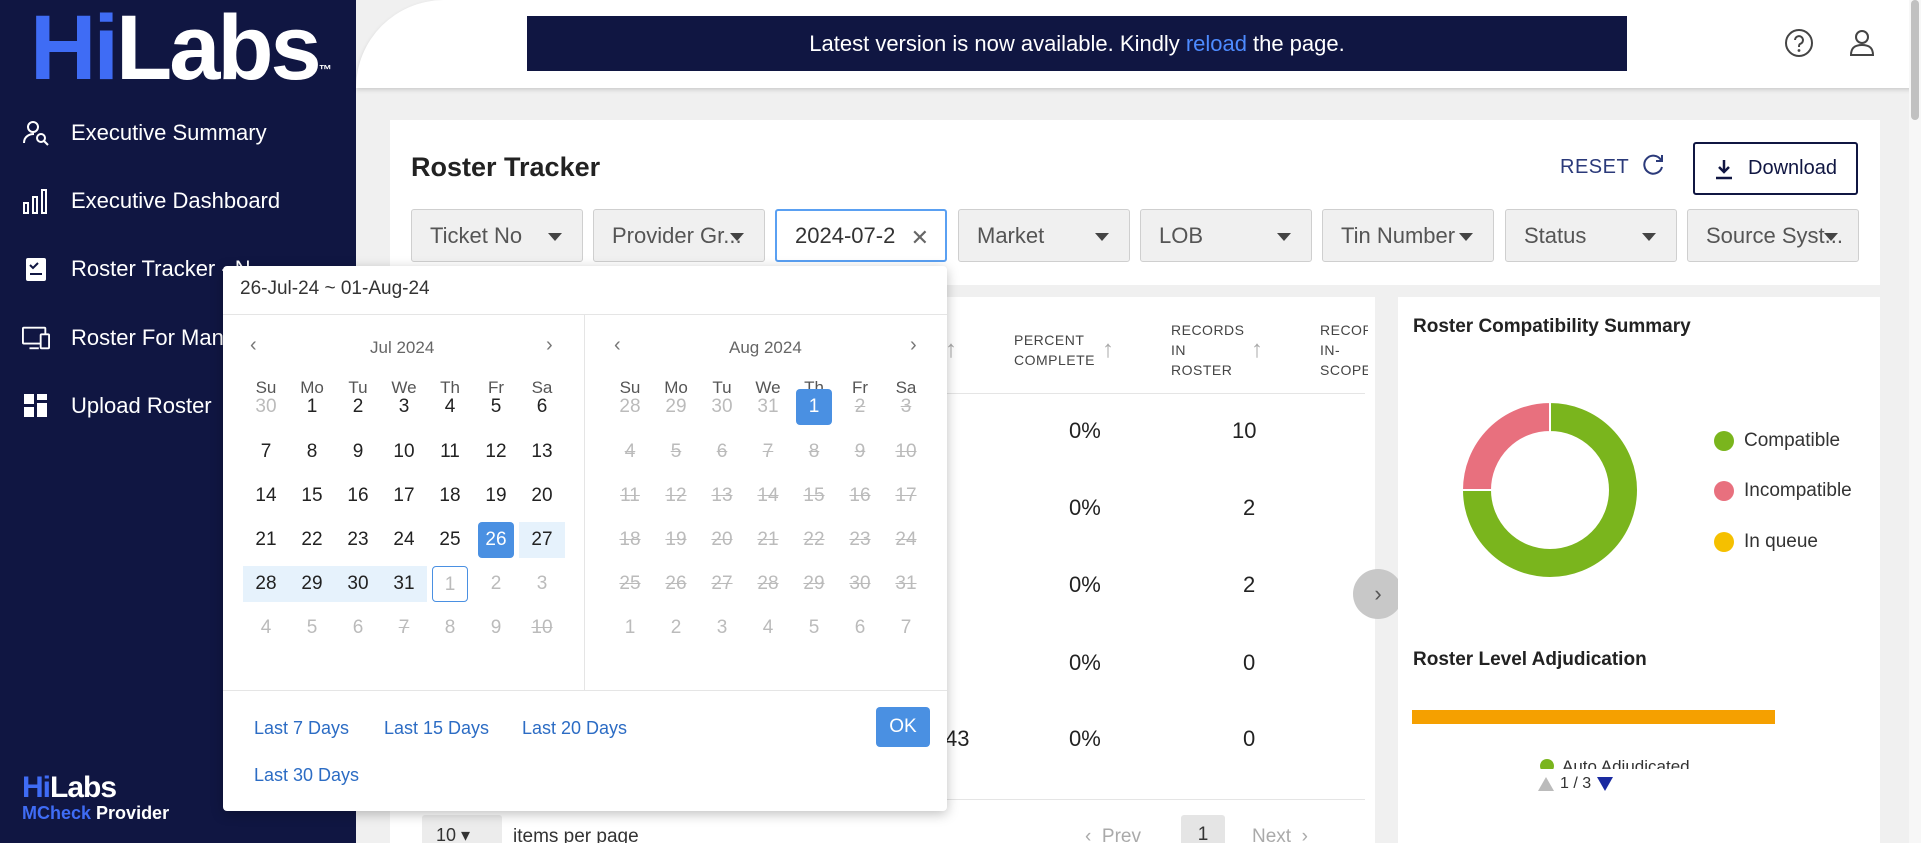 The image size is (1921, 843). I want to click on clear-icon: ✕, so click(920, 238).